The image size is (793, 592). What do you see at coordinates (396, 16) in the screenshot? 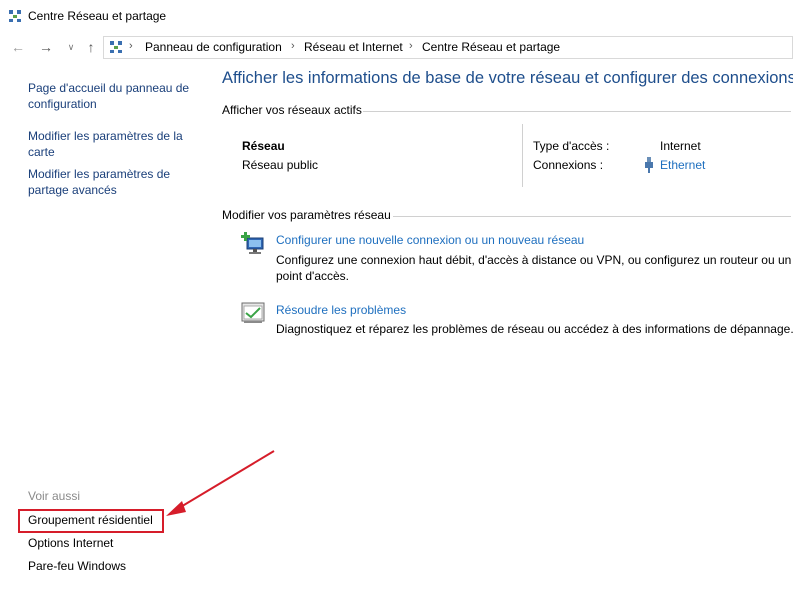
I see `title-bar: Centre Réseau et partage` at bounding box center [396, 16].